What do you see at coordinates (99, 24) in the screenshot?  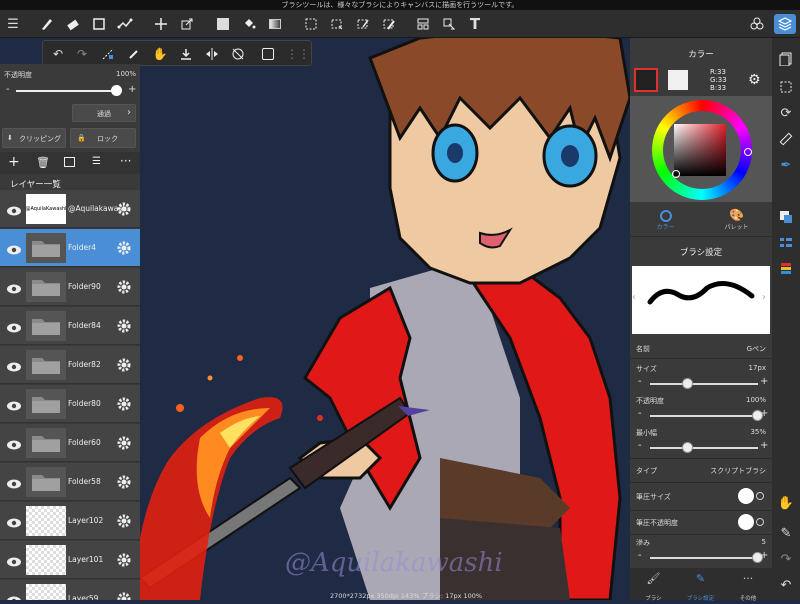 I see `select-rect-icon` at bounding box center [99, 24].